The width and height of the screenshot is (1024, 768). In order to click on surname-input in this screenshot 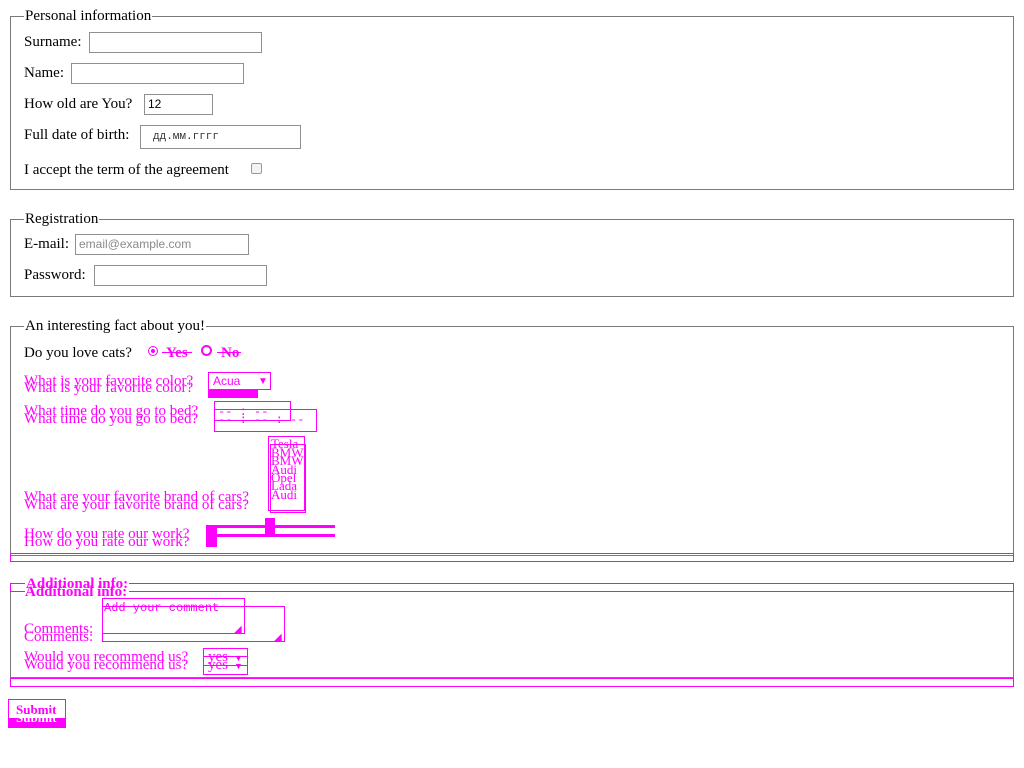, I will do `click(175, 42)`.